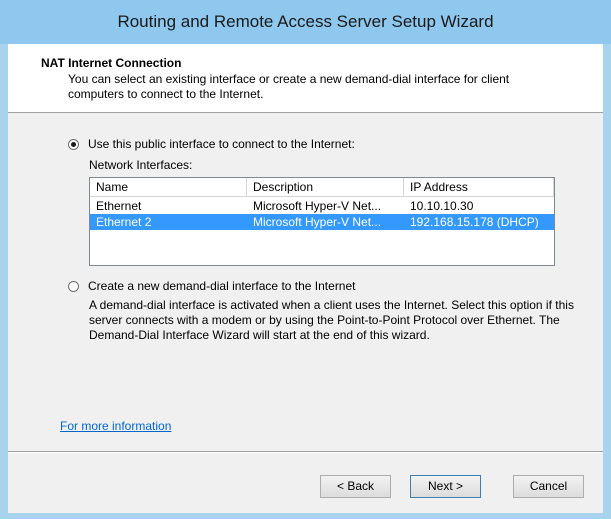  What do you see at coordinates (73, 286) in the screenshot?
I see `demand-dial-radio` at bounding box center [73, 286].